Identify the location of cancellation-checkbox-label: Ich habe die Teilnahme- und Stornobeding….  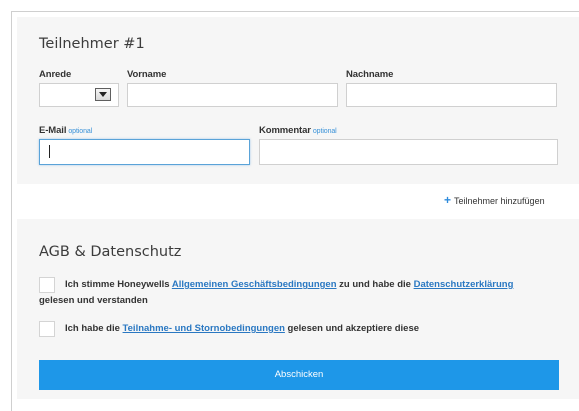
(312, 329).